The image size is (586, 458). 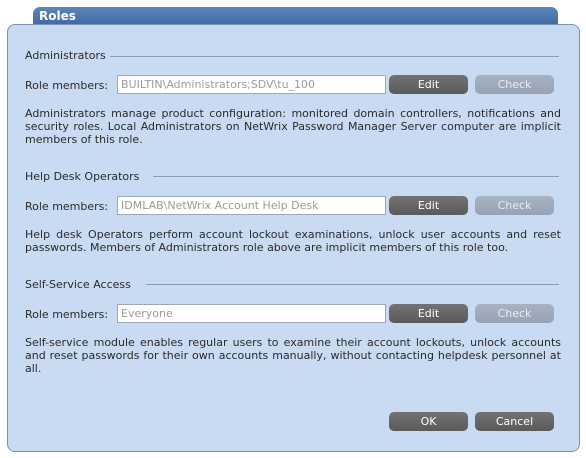 What do you see at coordinates (295, 16) in the screenshot?
I see `dialog-title: Roles` at bounding box center [295, 16].